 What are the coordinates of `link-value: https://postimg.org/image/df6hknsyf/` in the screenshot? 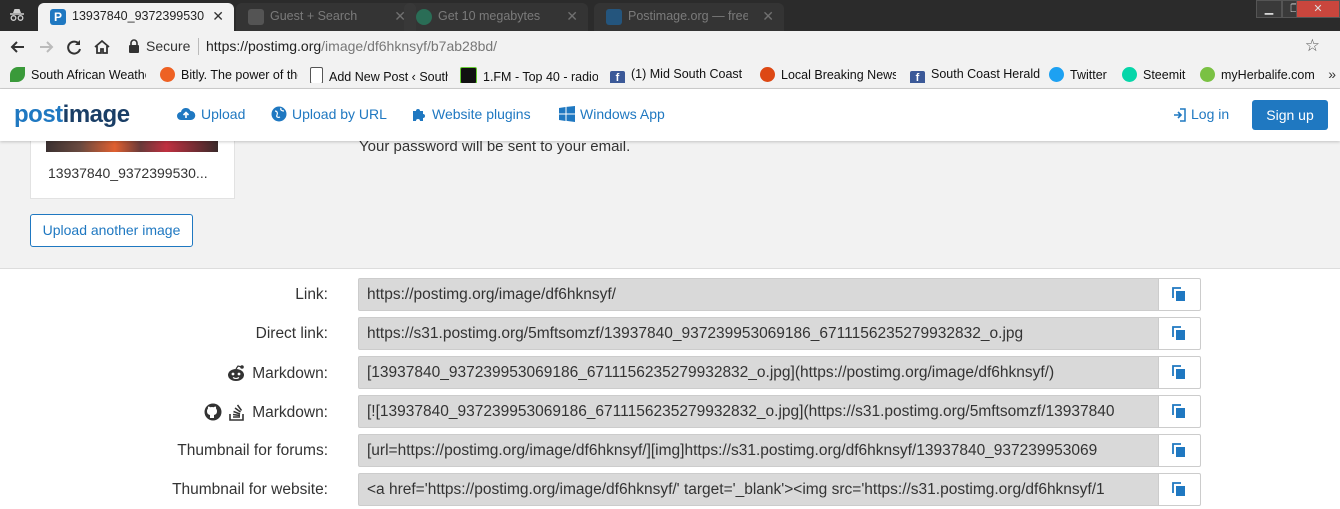 It's located at (491, 295).